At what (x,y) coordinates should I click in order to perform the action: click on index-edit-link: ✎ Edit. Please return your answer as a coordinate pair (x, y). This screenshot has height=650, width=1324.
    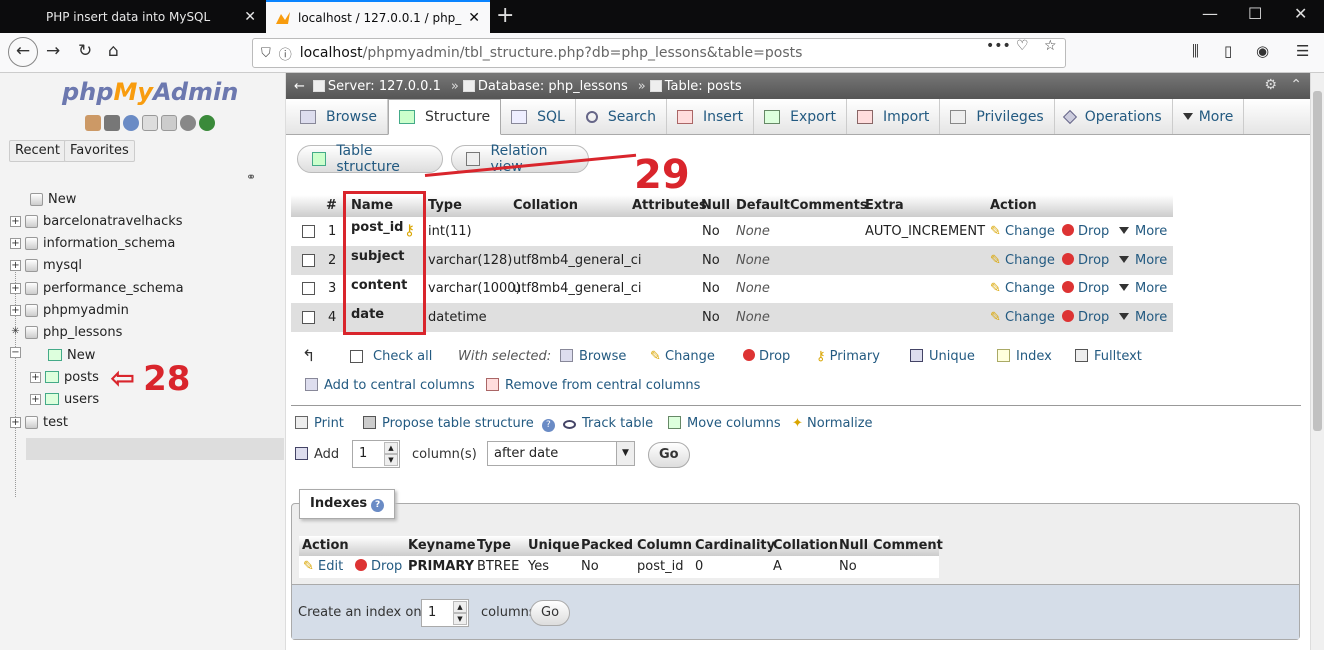
    Looking at the image, I should click on (323, 566).